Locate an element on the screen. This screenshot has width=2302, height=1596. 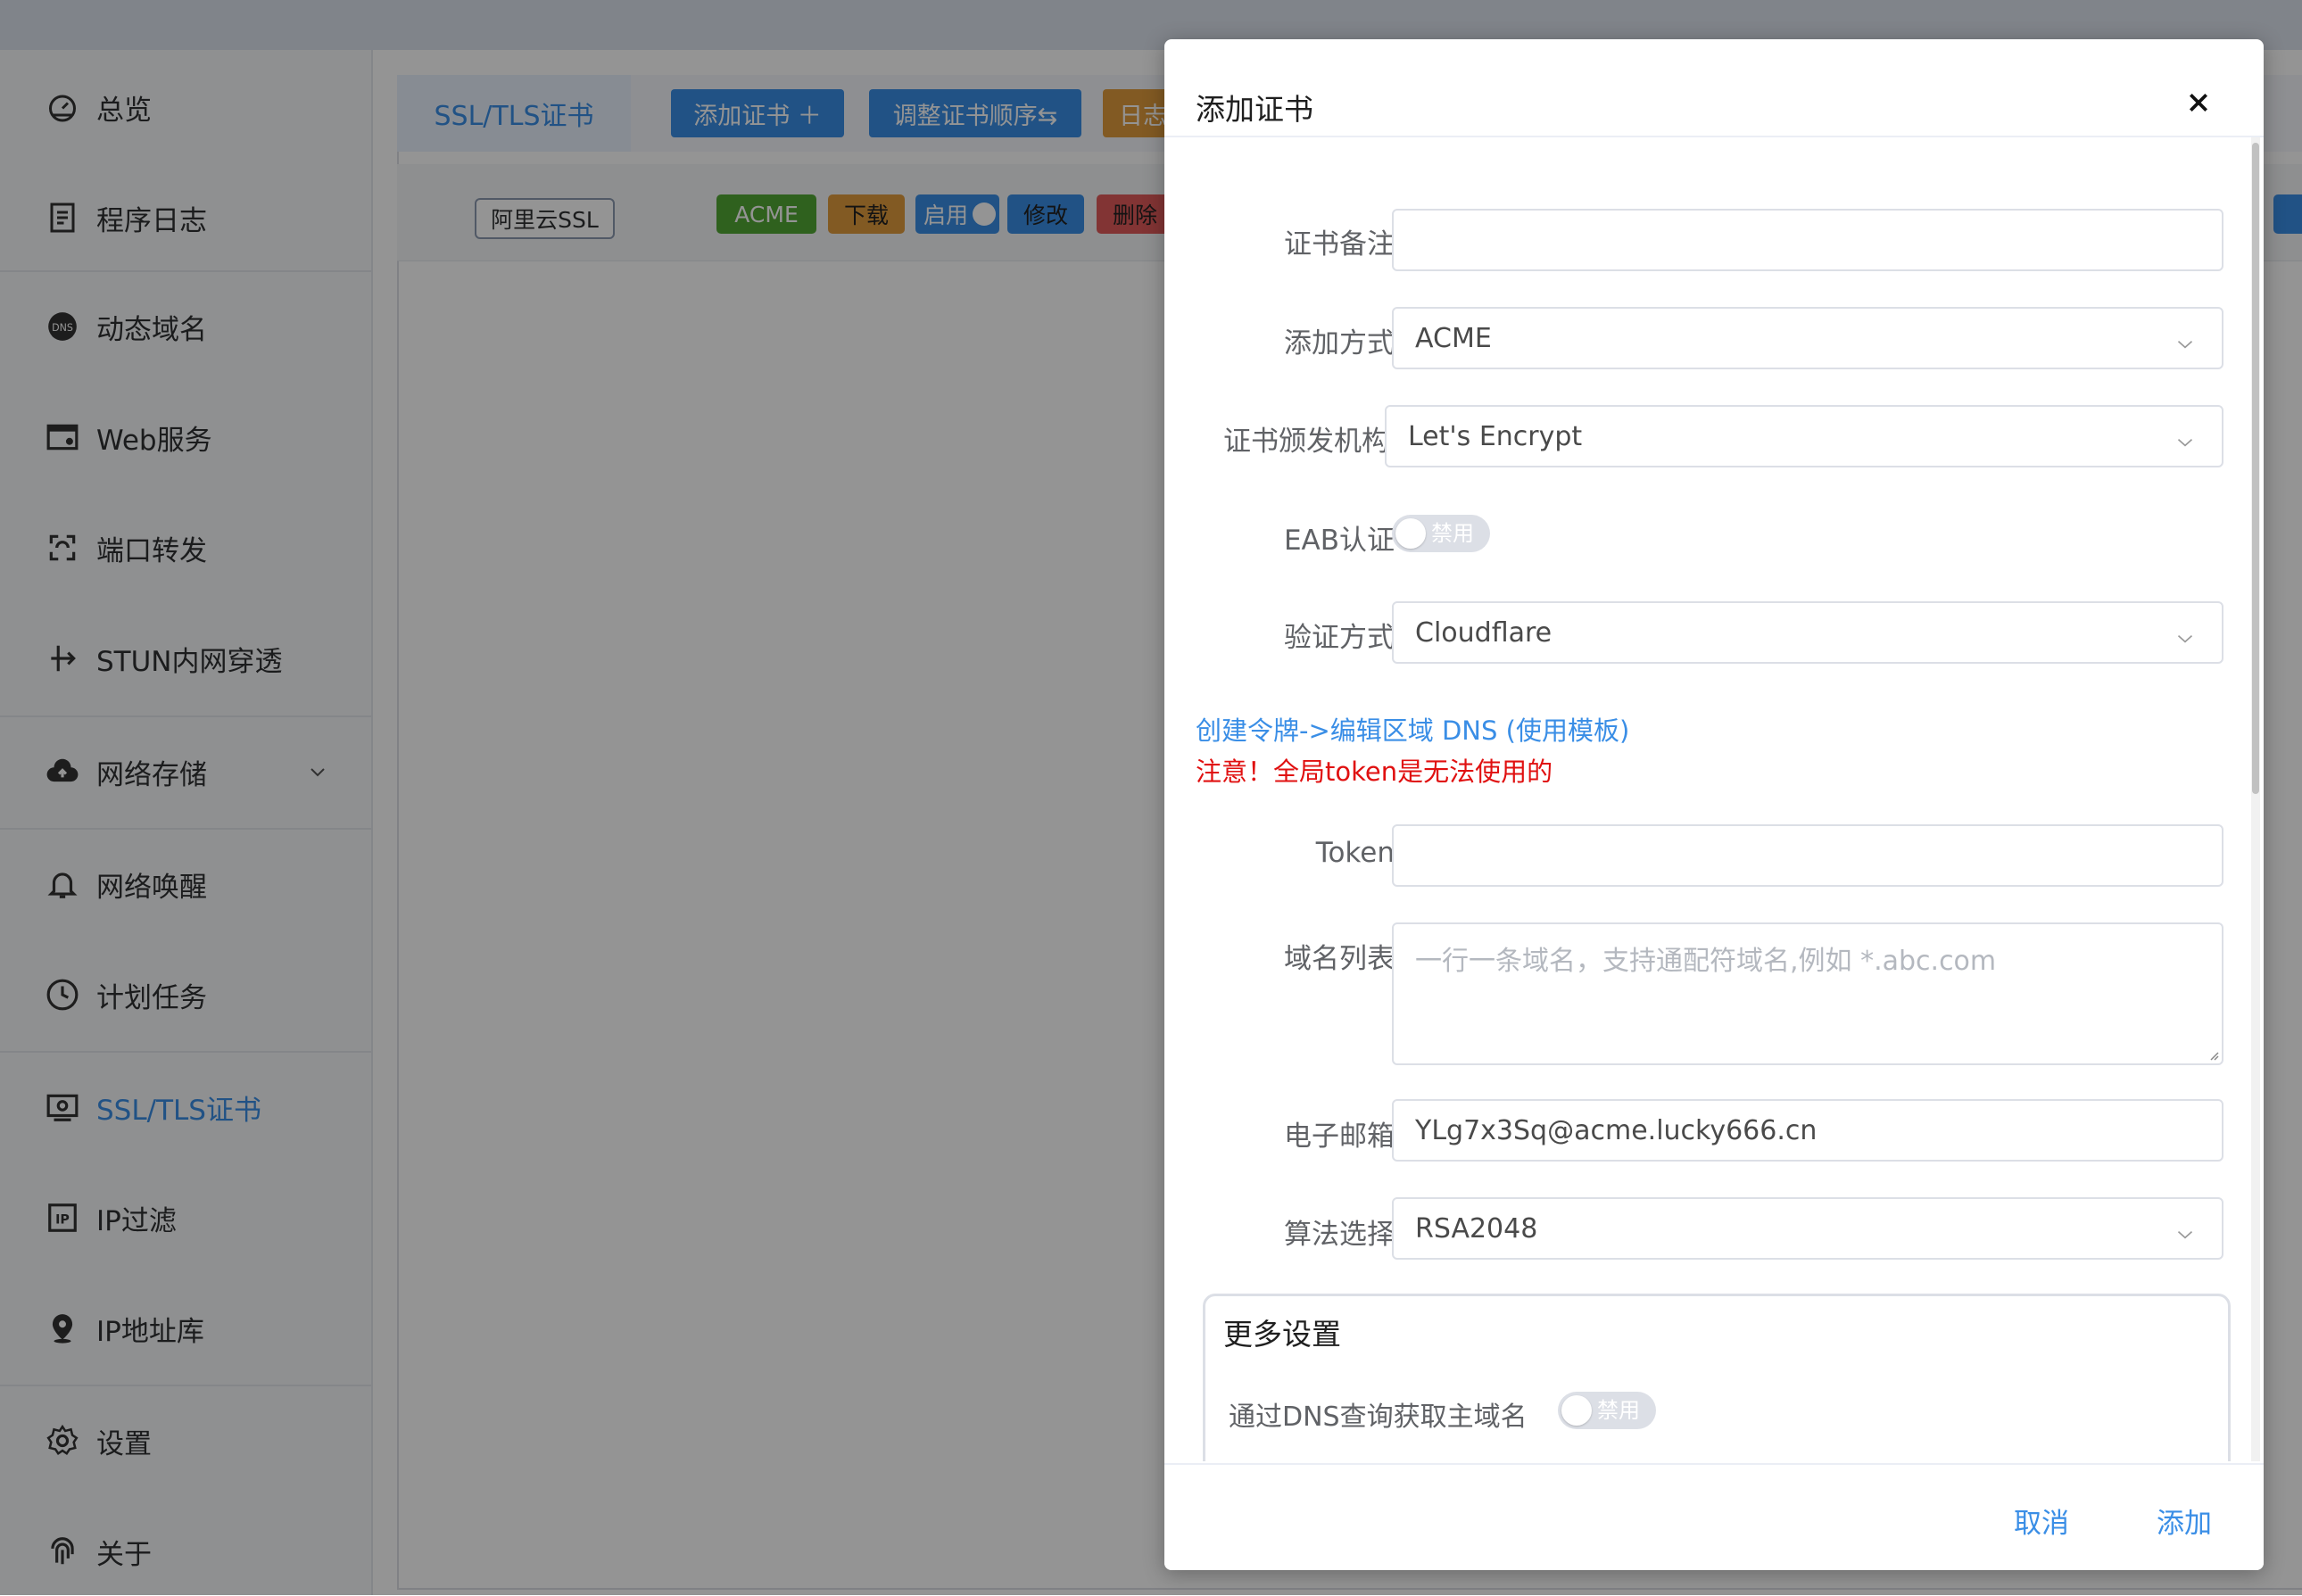
email-value: YLg7x3Sq@acme.lucky666.cn is located at coordinates (1617, 1130).